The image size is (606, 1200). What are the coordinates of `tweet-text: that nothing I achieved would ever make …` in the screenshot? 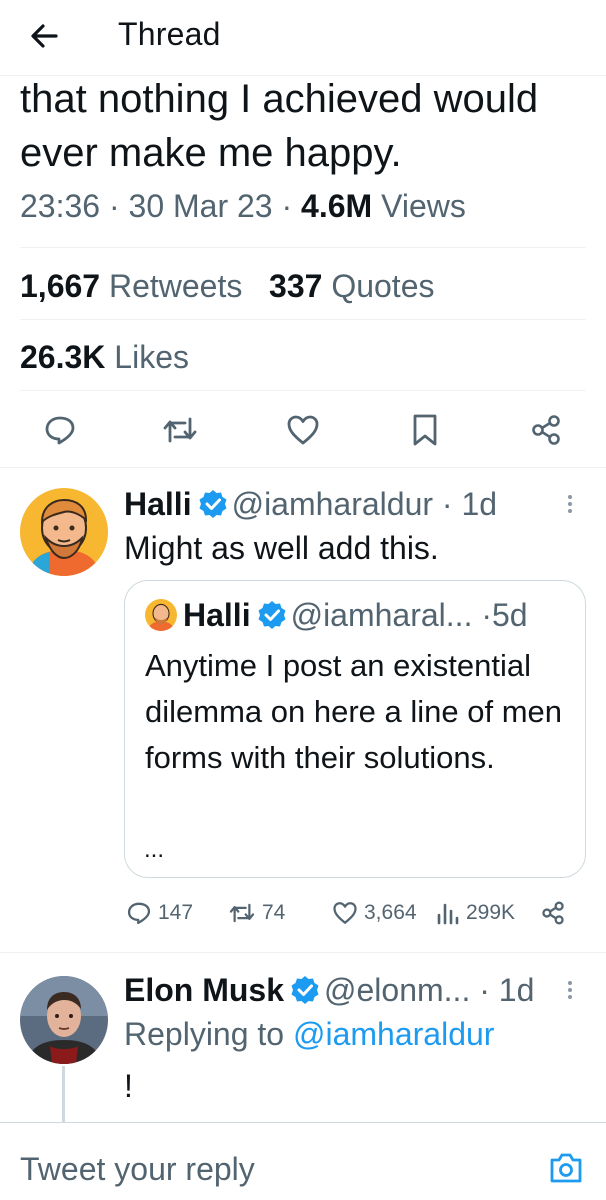 It's located at (279, 126).